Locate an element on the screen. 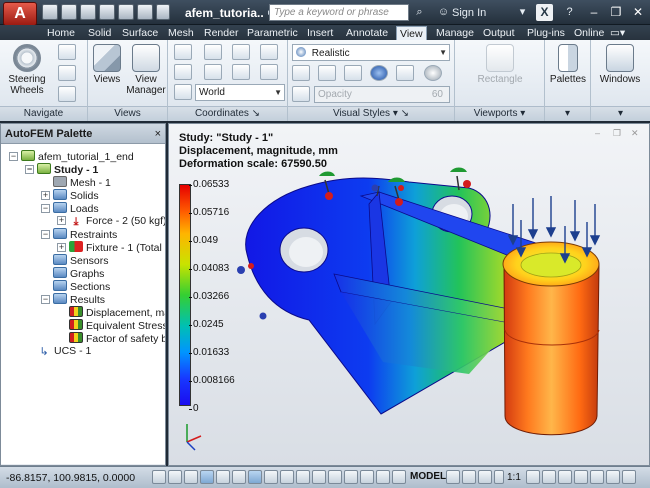  materials-icon is located at coordinates (353, 73).